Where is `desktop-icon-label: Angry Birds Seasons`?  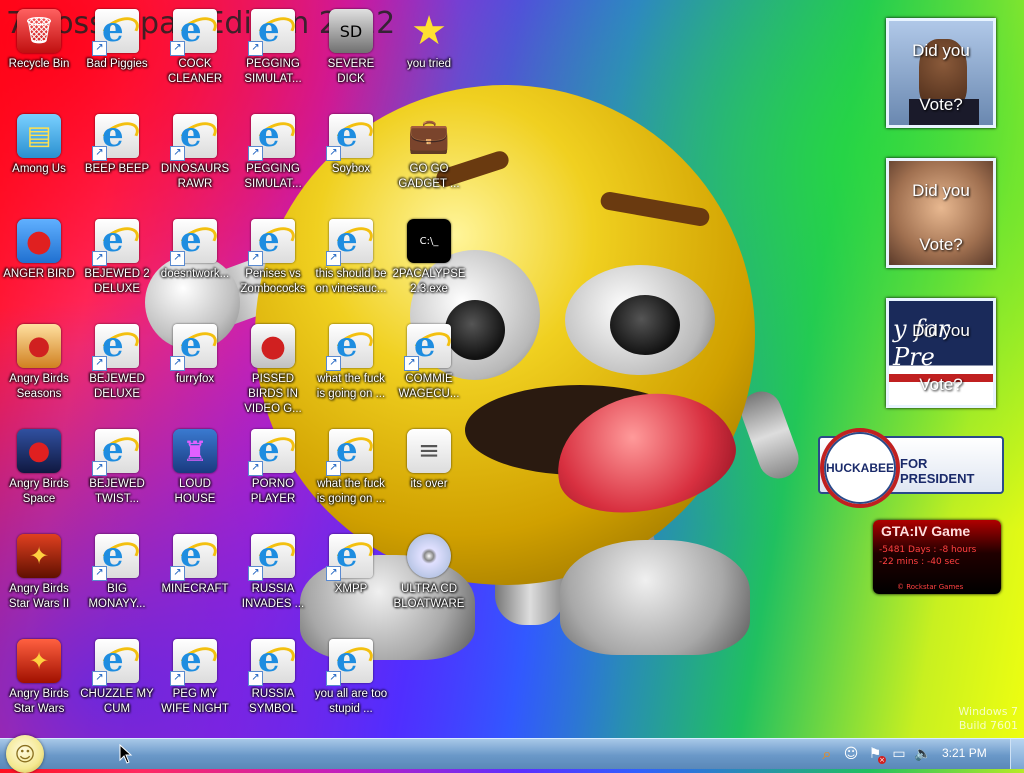
desktop-icon-label: Angry Birds Seasons is located at coordinates (39, 386).